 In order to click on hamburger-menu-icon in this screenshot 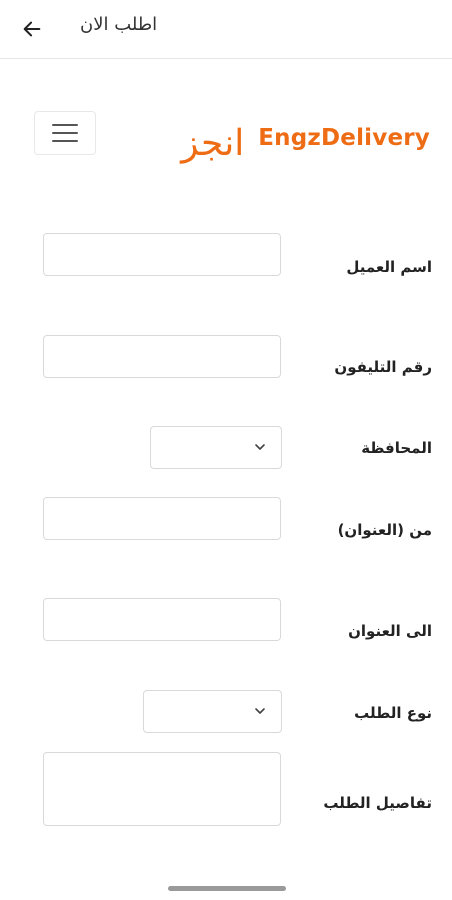, I will do `click(65, 133)`.